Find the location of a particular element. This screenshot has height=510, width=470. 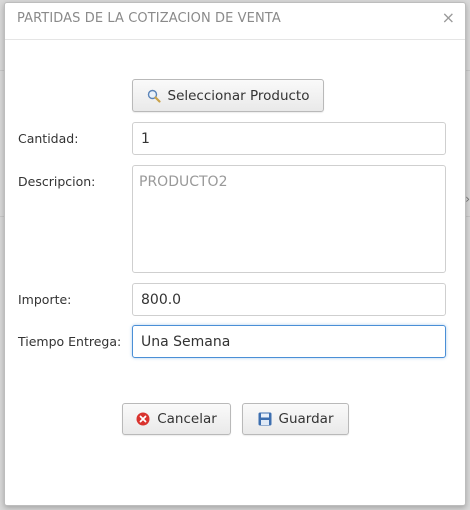

cancel-icon is located at coordinates (143, 419).